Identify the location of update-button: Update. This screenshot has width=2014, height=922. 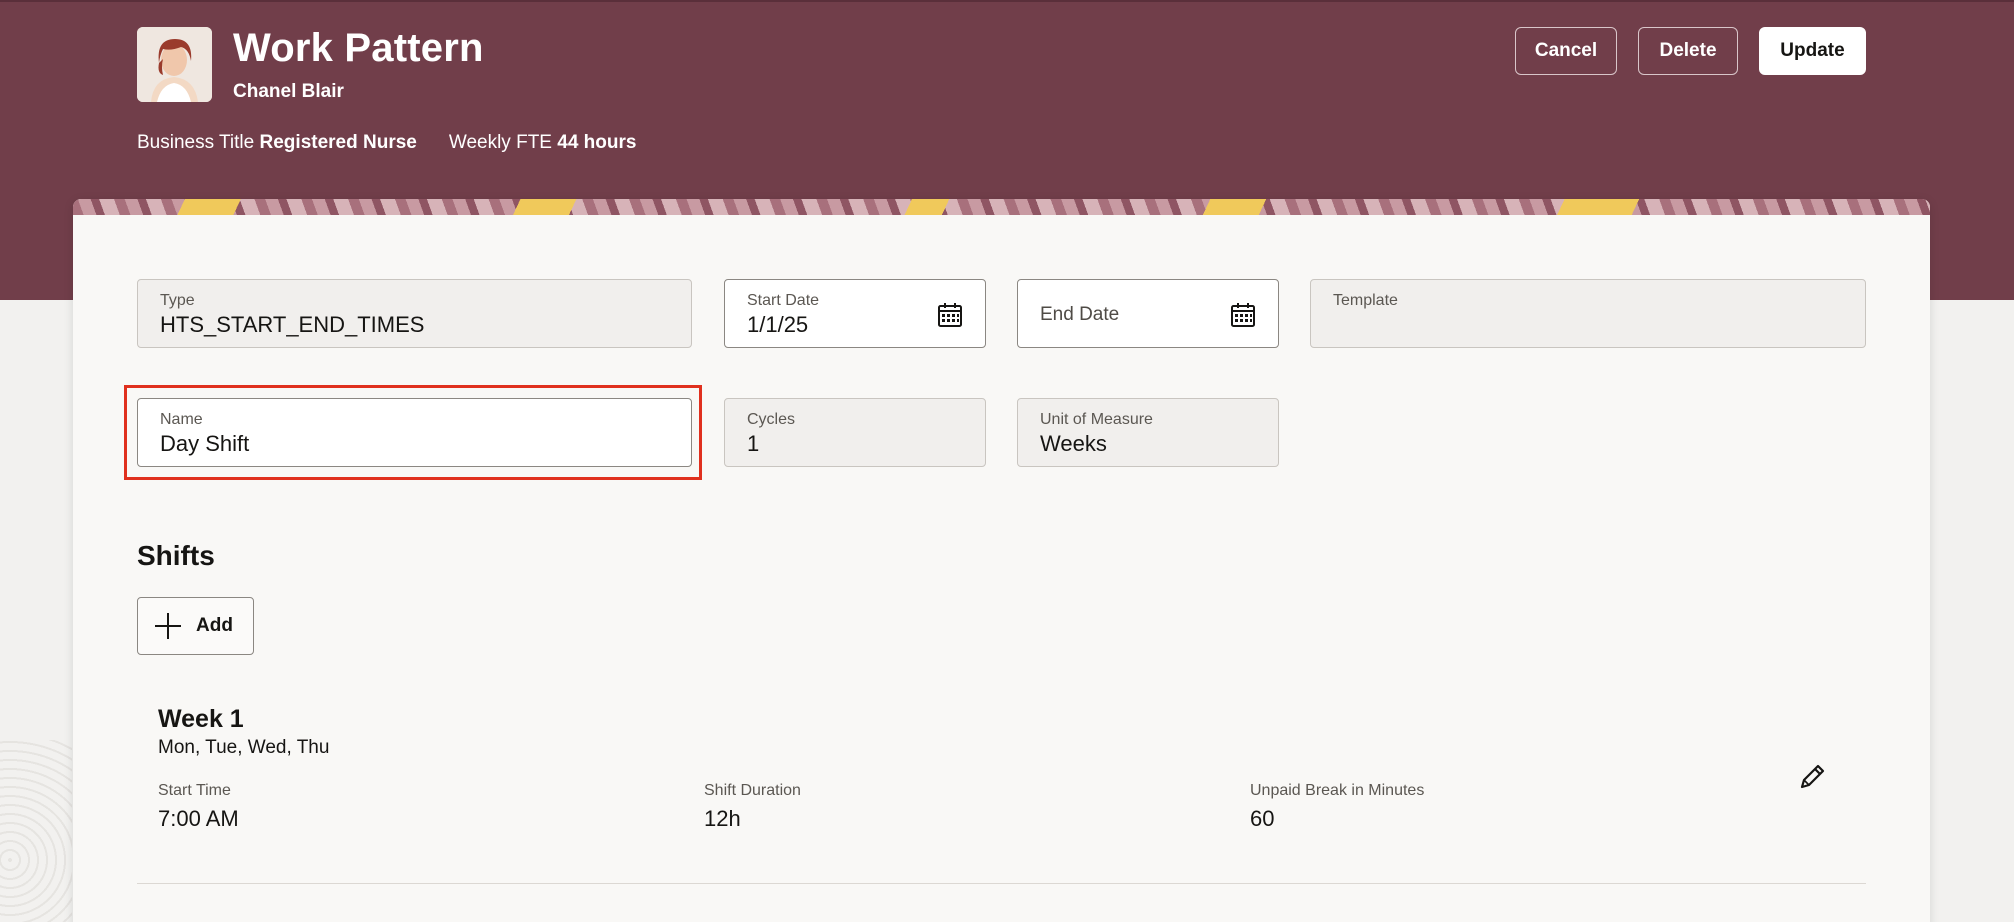
(1812, 51).